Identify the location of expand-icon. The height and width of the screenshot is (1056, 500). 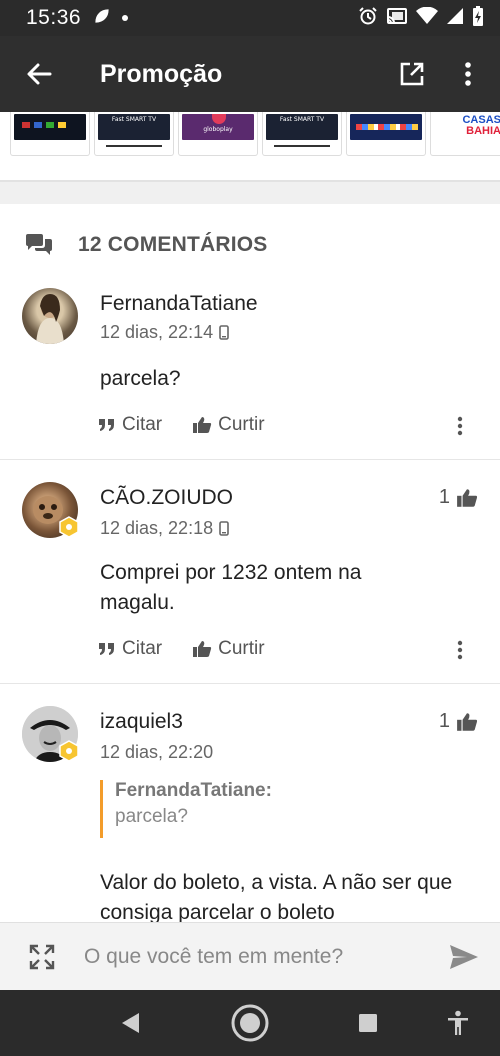
(42, 956).